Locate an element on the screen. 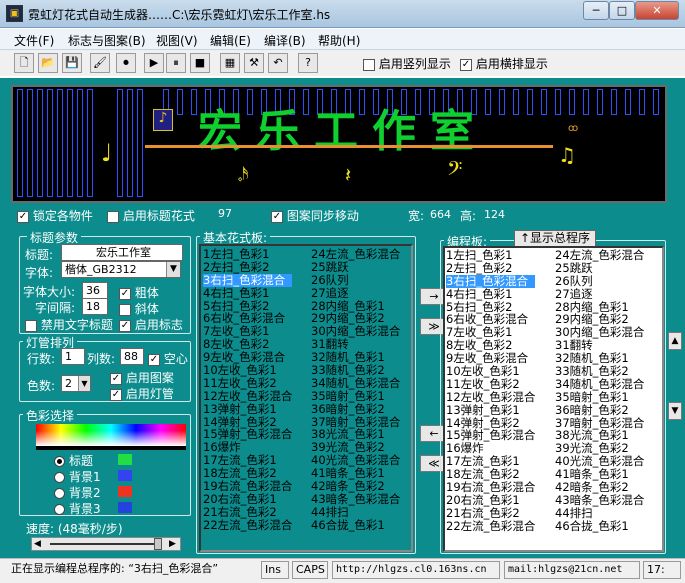  new-icon: 🗋 is located at coordinates (24, 63).